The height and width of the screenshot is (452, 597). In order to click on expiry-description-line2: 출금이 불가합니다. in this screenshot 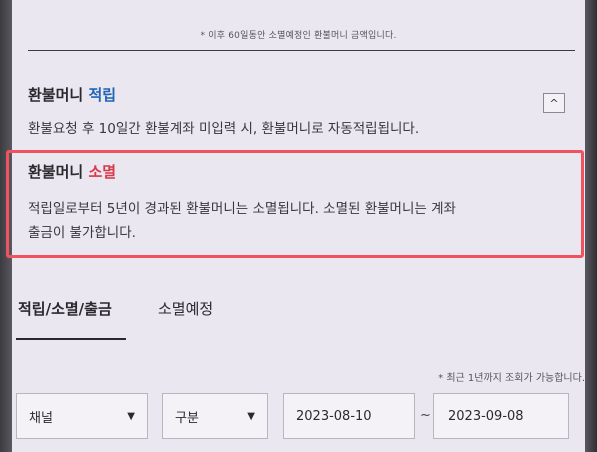, I will do `click(82, 233)`.